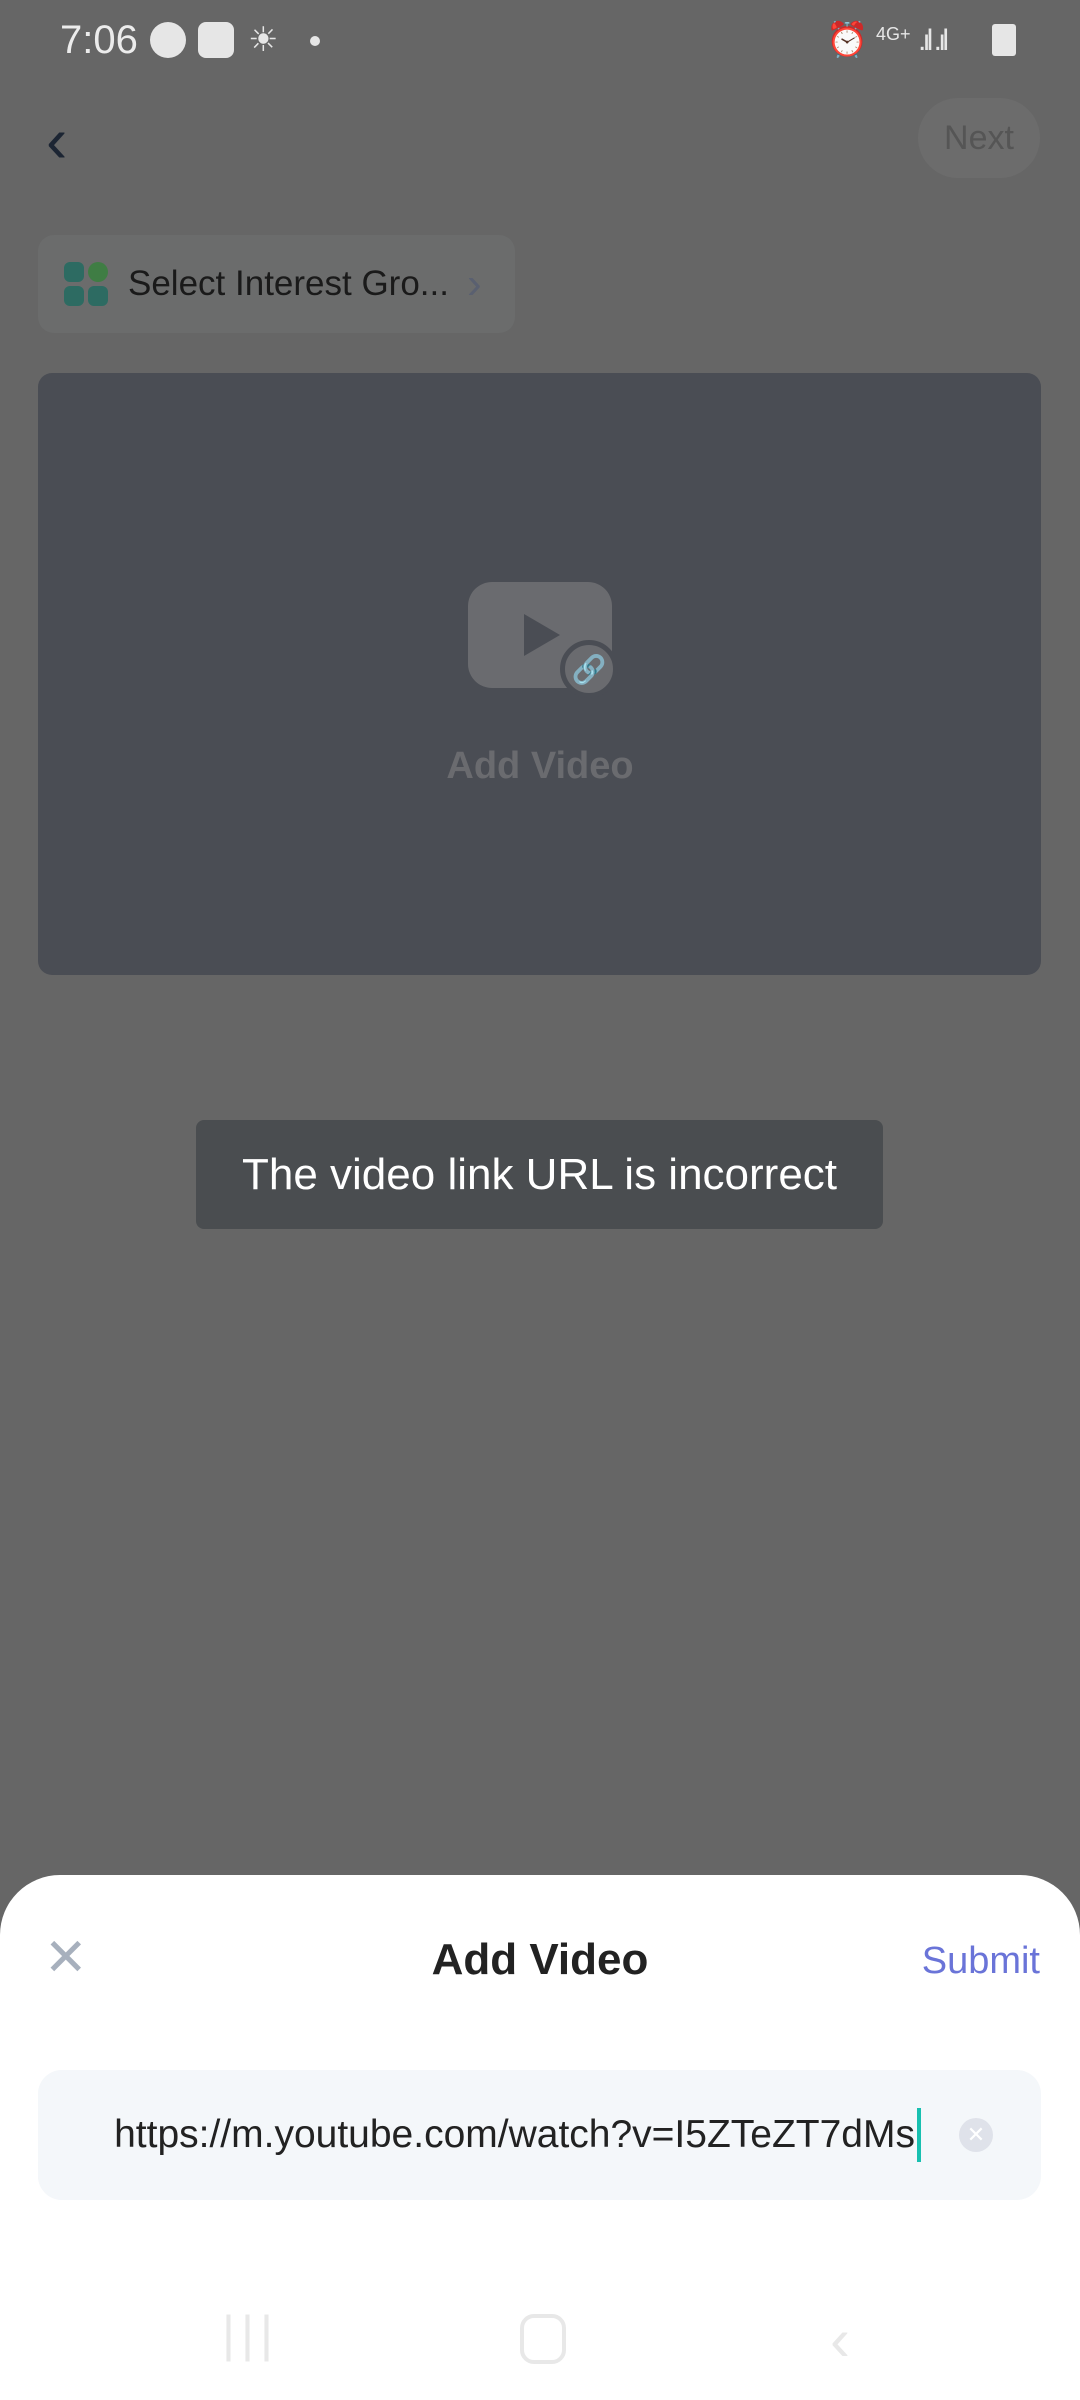 This screenshot has width=1080, height=2400. I want to click on messenger-icon, so click(168, 40).